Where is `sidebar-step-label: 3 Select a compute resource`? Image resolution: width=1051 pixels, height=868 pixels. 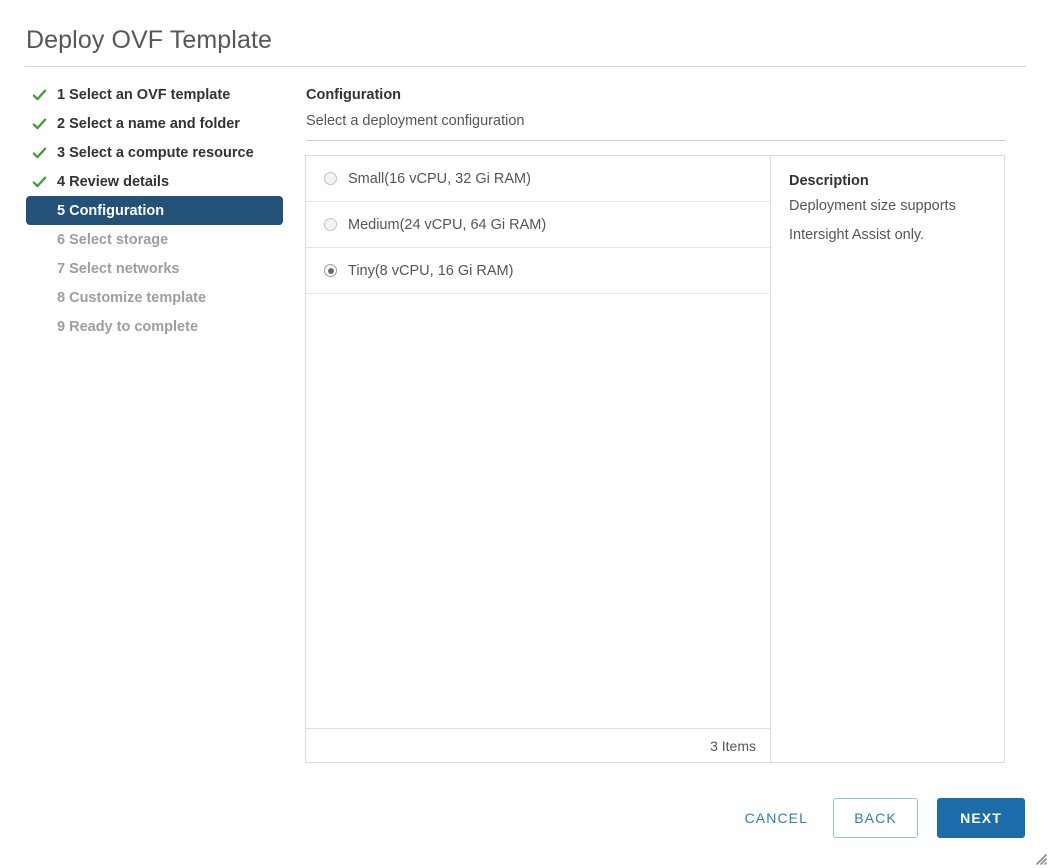 sidebar-step-label: 3 Select a compute resource is located at coordinates (155, 152).